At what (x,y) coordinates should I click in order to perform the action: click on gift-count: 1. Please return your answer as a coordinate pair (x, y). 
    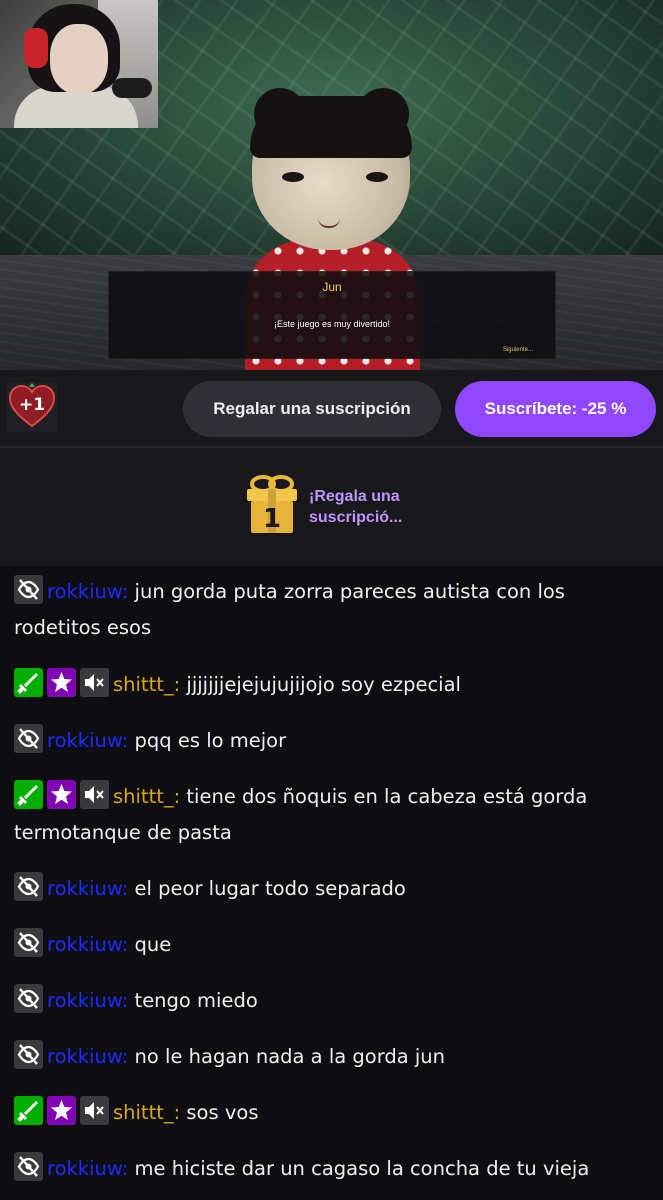
    Looking at the image, I should click on (272, 519).